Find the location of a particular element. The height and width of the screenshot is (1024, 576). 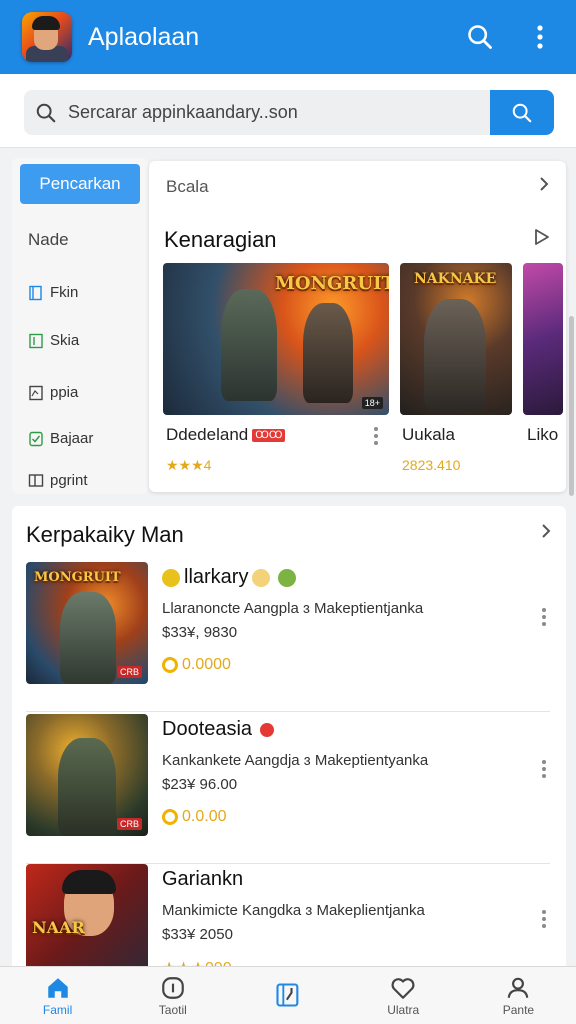

app-title: Aplaolaan is located at coordinates (144, 36).